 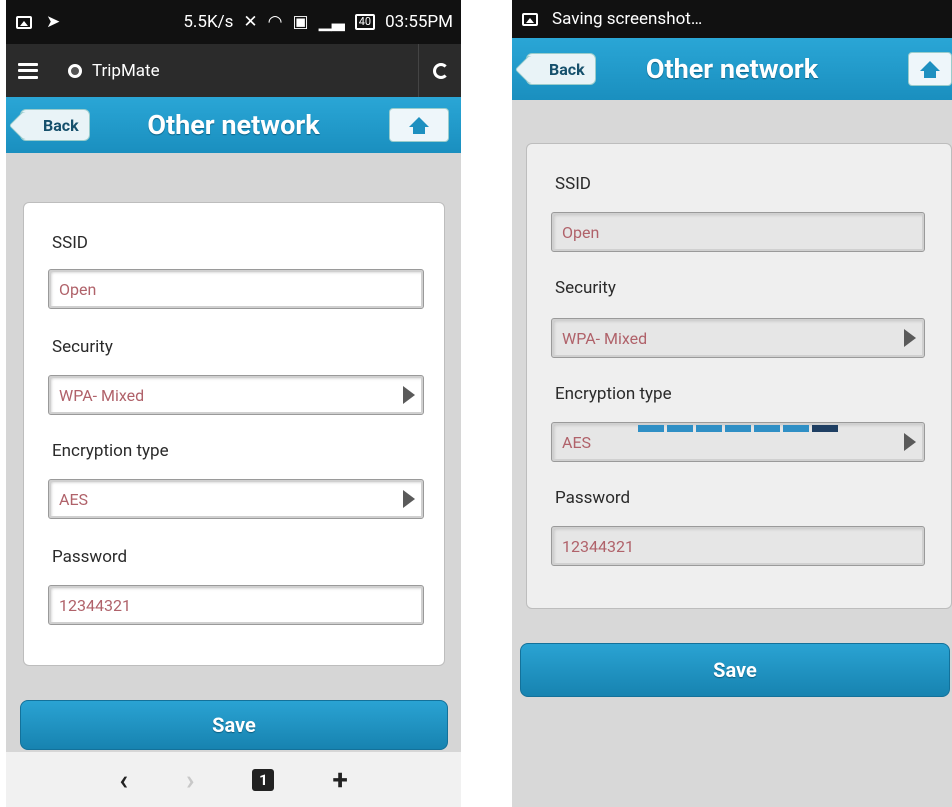 What do you see at coordinates (236, 499) in the screenshot?
I see `encryption-select: AES` at bounding box center [236, 499].